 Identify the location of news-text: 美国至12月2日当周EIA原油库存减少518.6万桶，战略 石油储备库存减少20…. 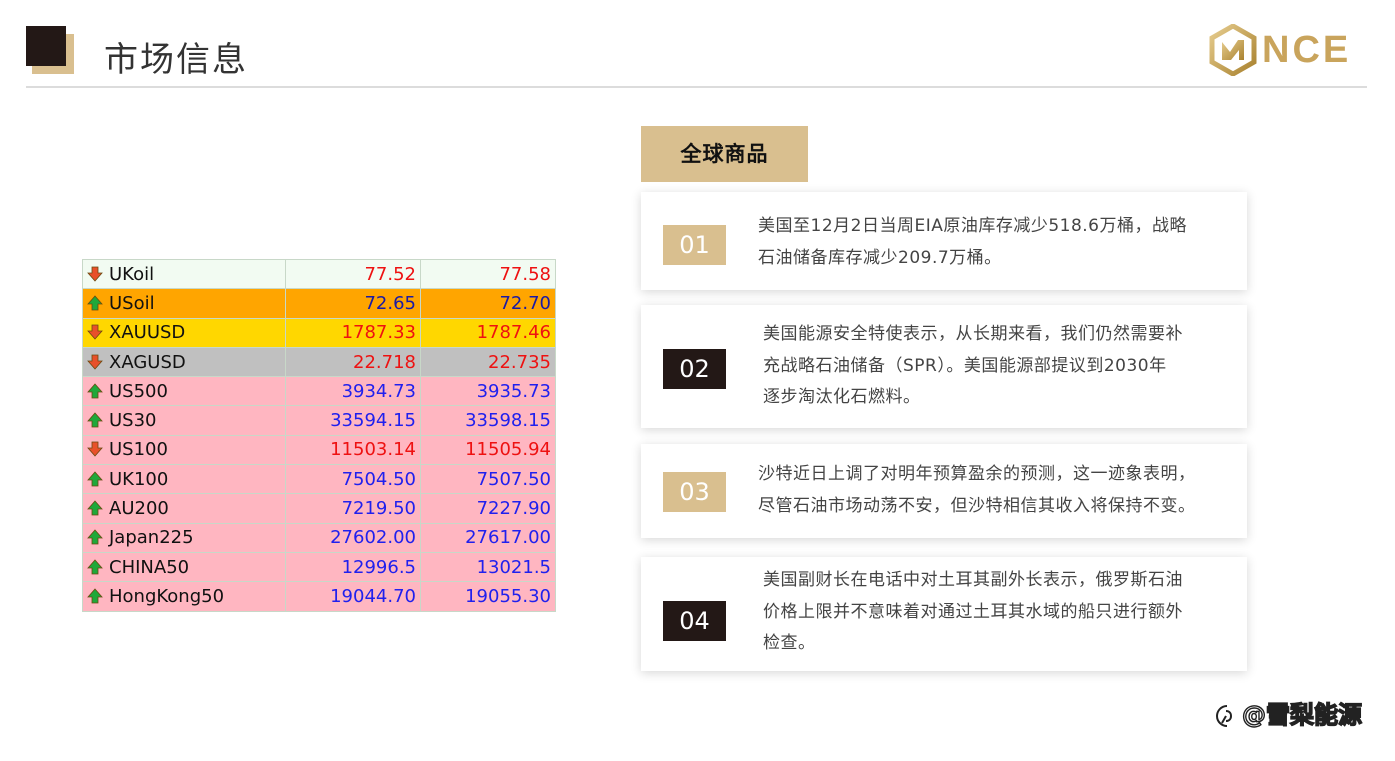
(993, 242).